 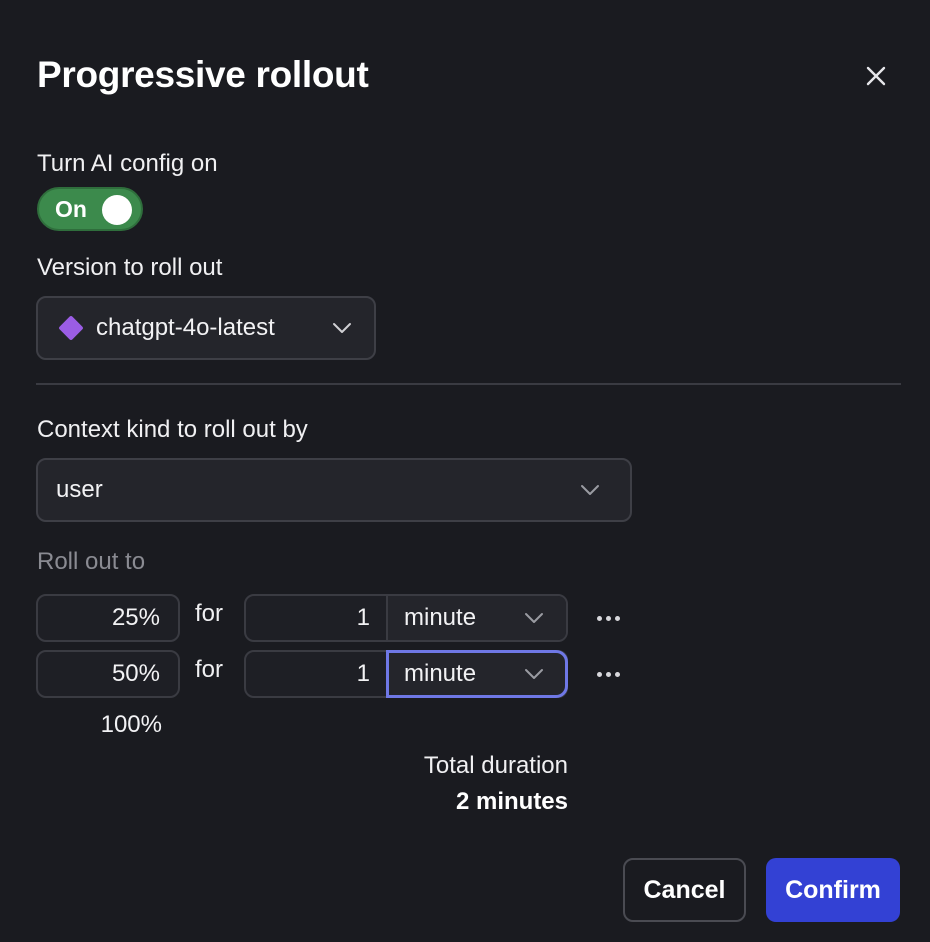 What do you see at coordinates (117, 210) in the screenshot?
I see `toggle-knob` at bounding box center [117, 210].